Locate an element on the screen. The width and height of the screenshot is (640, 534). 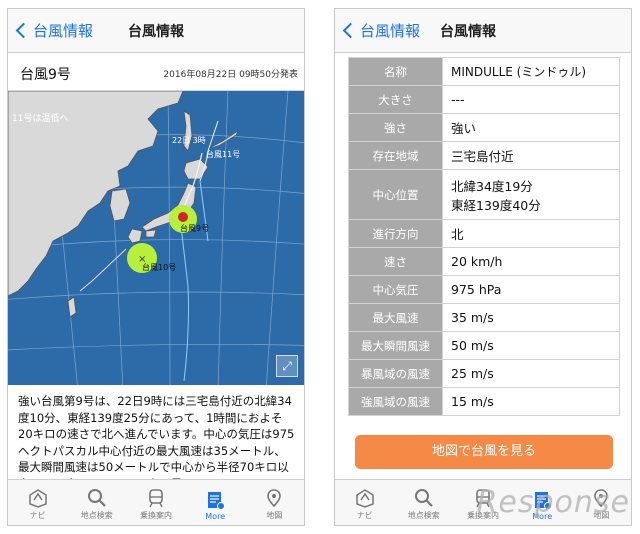
issued-time: 2016年08月22日 09時50分発表 is located at coordinates (230, 75).